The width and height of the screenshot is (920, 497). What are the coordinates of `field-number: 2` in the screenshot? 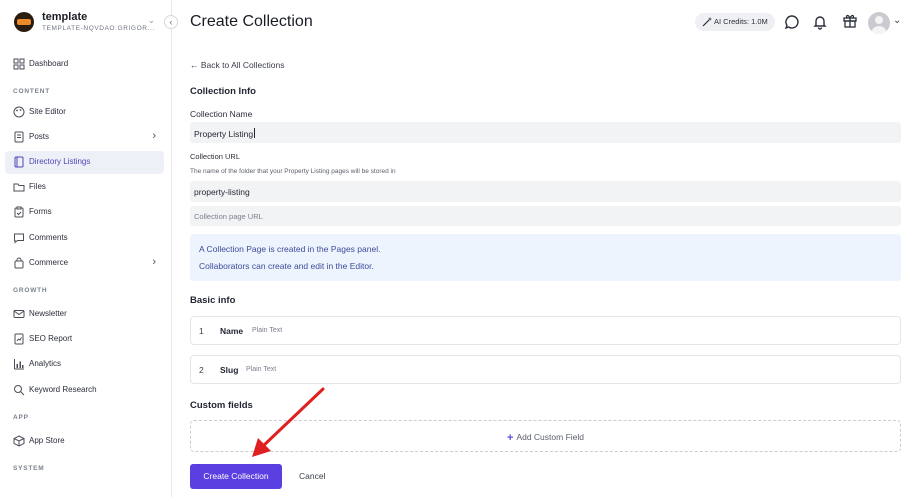 It's located at (201, 370).